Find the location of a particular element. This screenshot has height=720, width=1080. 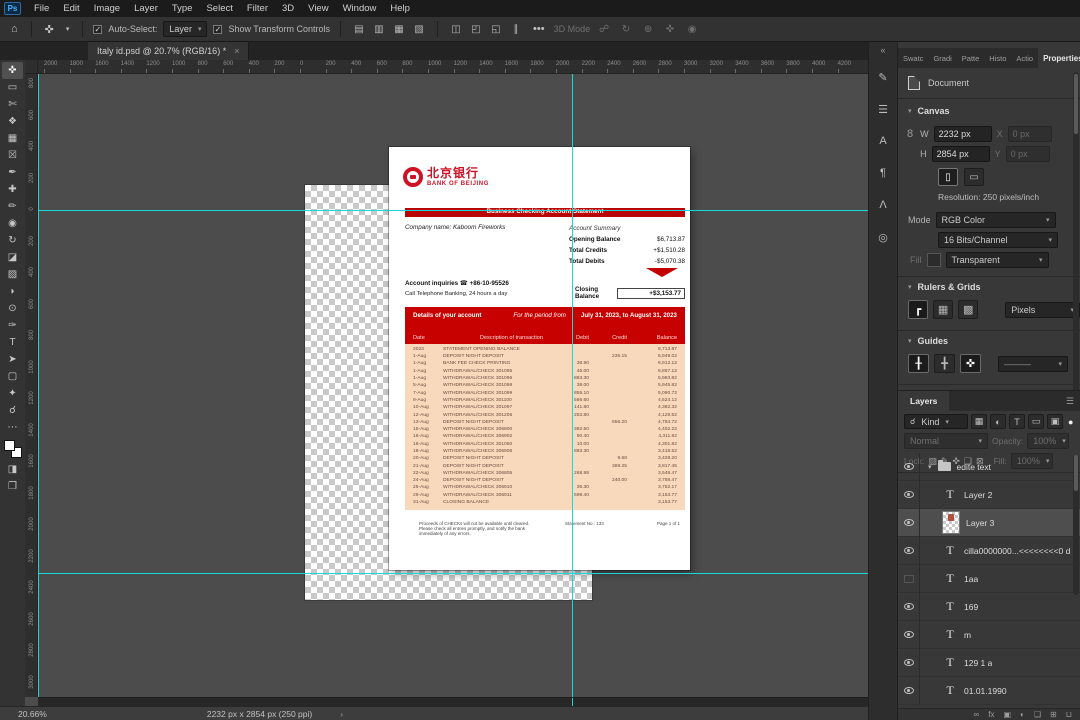

guide-vertical-left is located at coordinates (38, 385).